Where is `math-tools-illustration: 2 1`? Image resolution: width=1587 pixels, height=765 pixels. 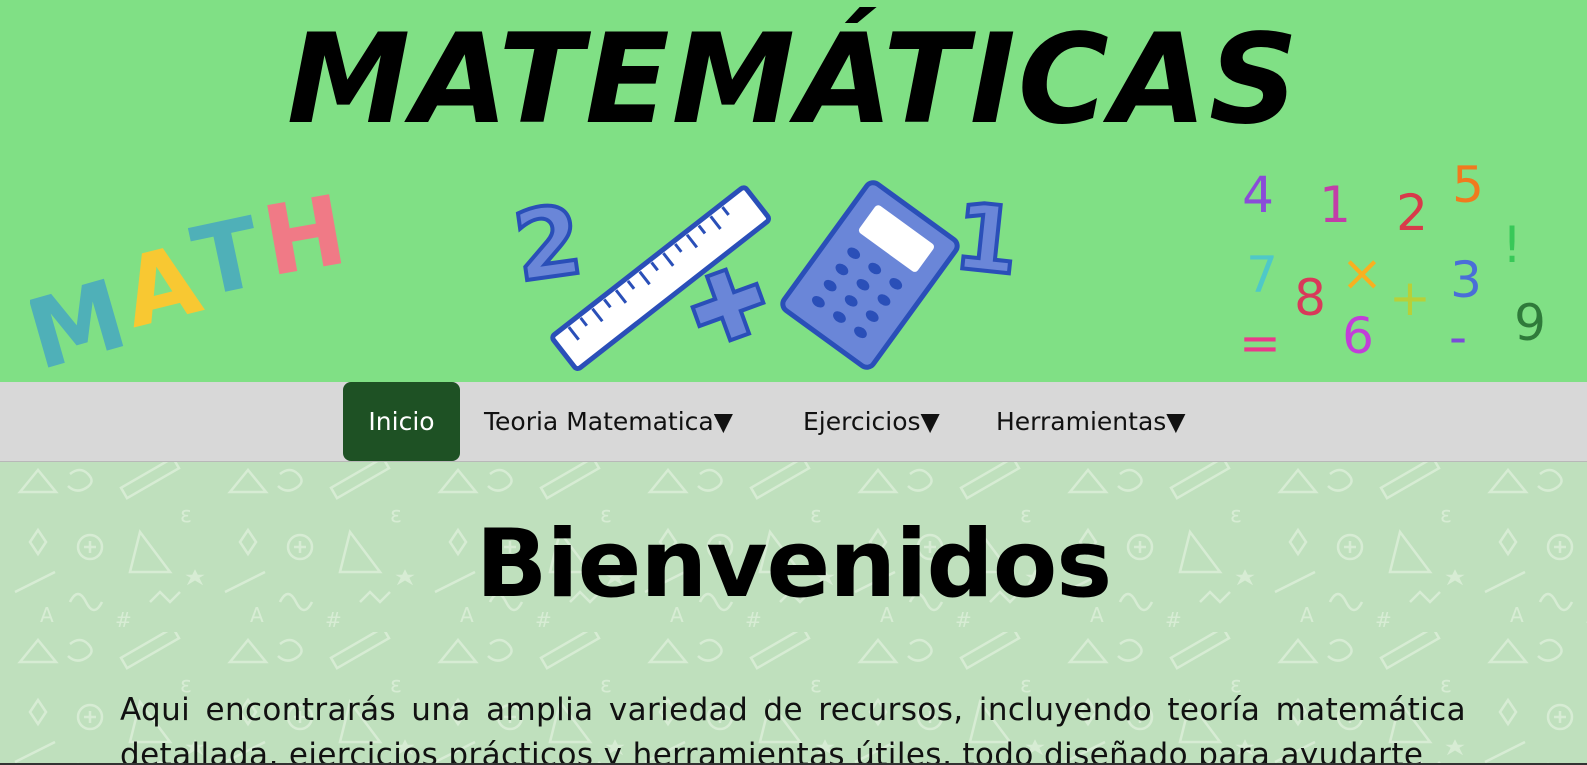 math-tools-illustration: 2 1 is located at coordinates (765, 276).